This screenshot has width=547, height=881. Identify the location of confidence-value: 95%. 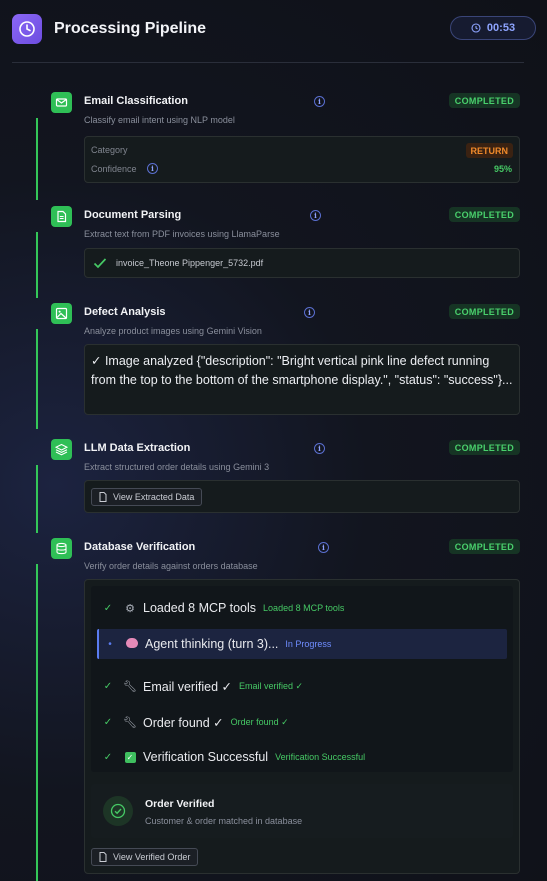
(502, 169).